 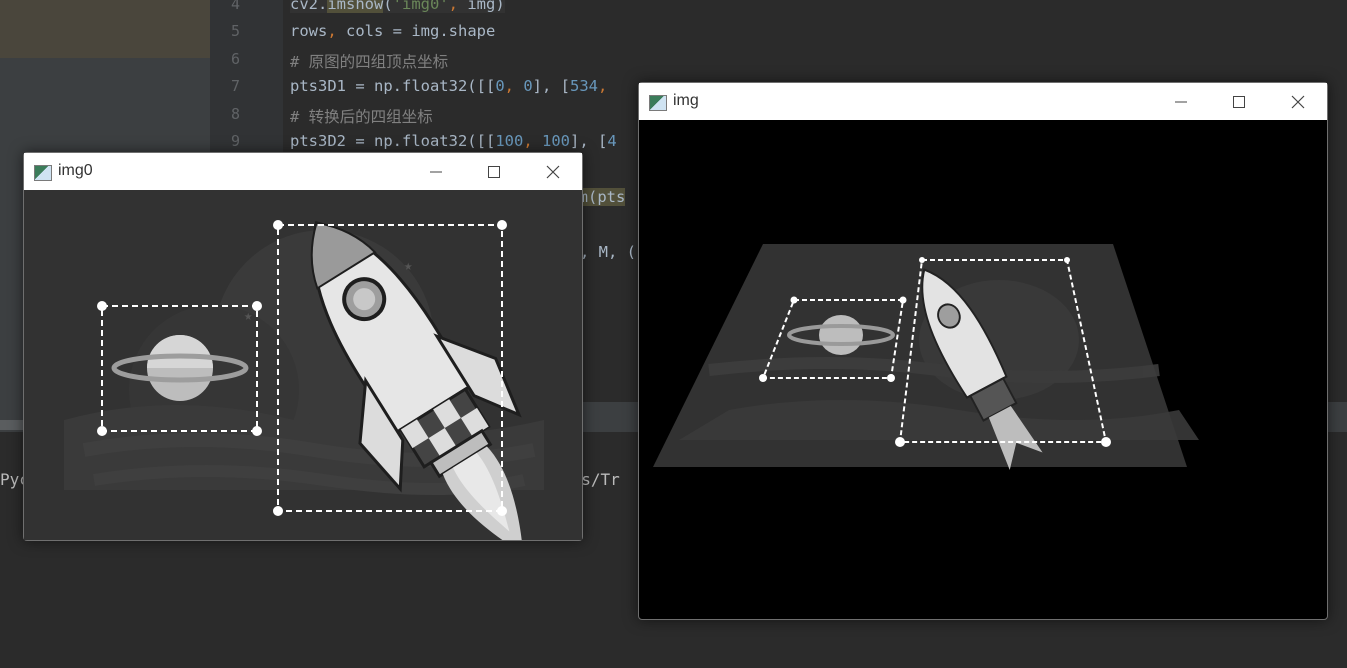 I want to click on code-token: (, so click(x=388, y=6).